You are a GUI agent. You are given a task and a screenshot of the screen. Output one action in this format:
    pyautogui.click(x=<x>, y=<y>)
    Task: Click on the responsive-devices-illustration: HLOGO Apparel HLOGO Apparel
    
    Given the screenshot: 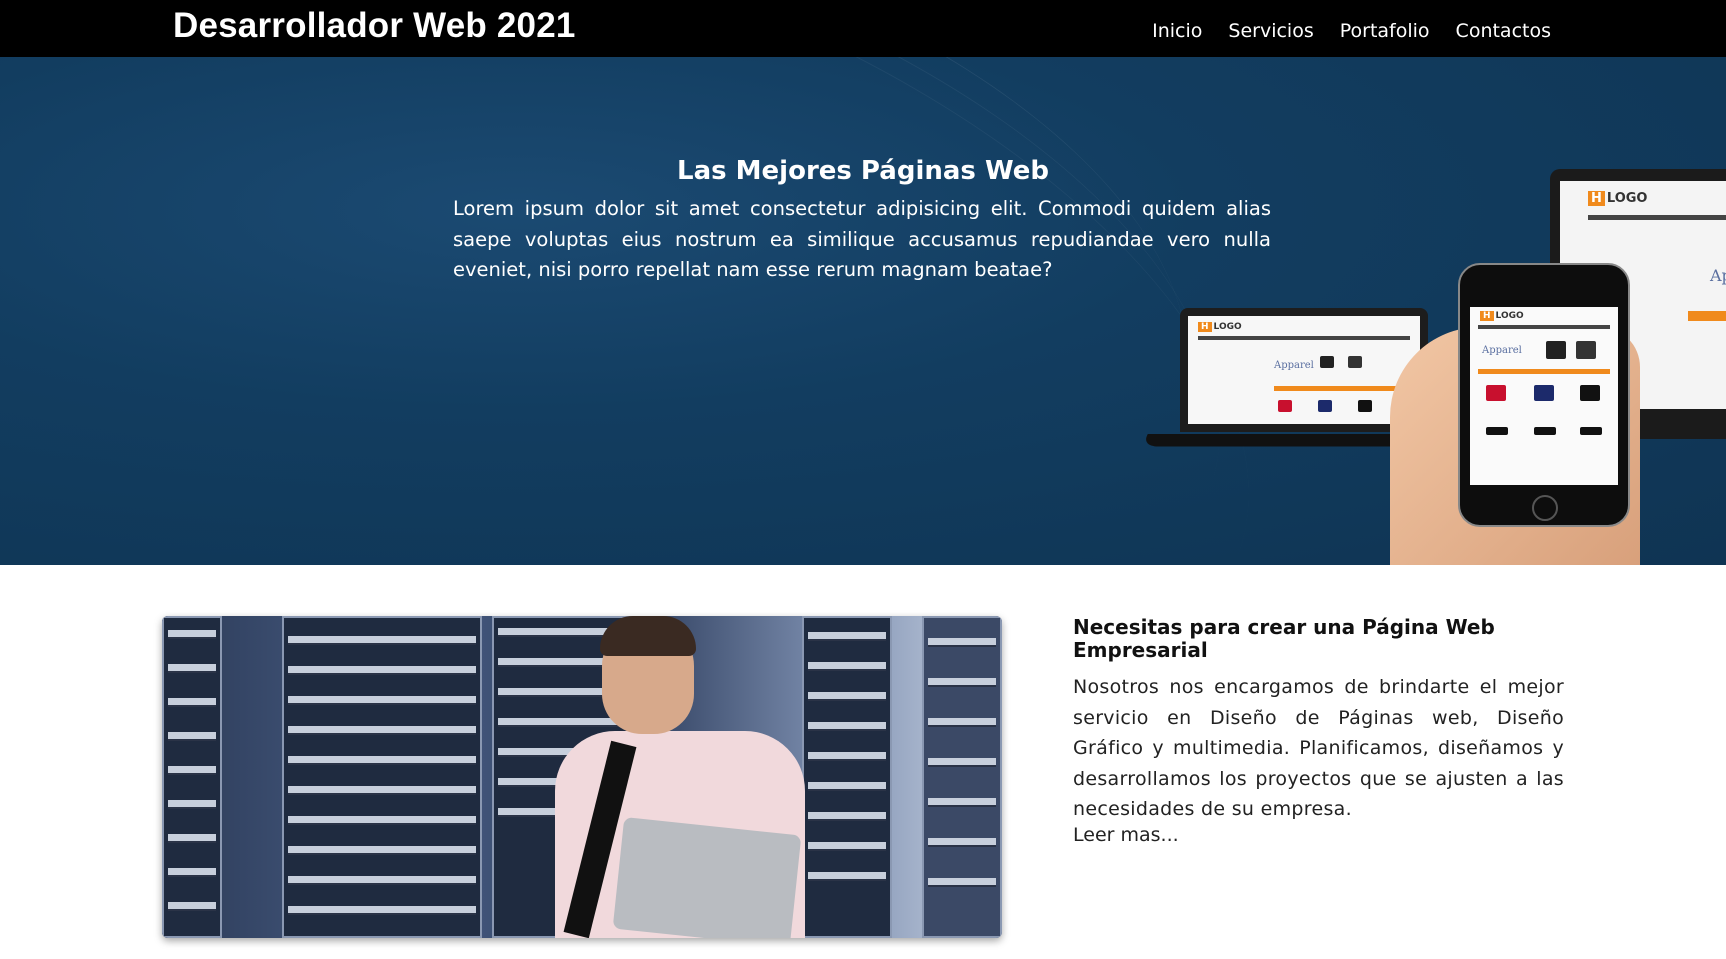 What is the action you would take?
    pyautogui.click(x=1432, y=361)
    